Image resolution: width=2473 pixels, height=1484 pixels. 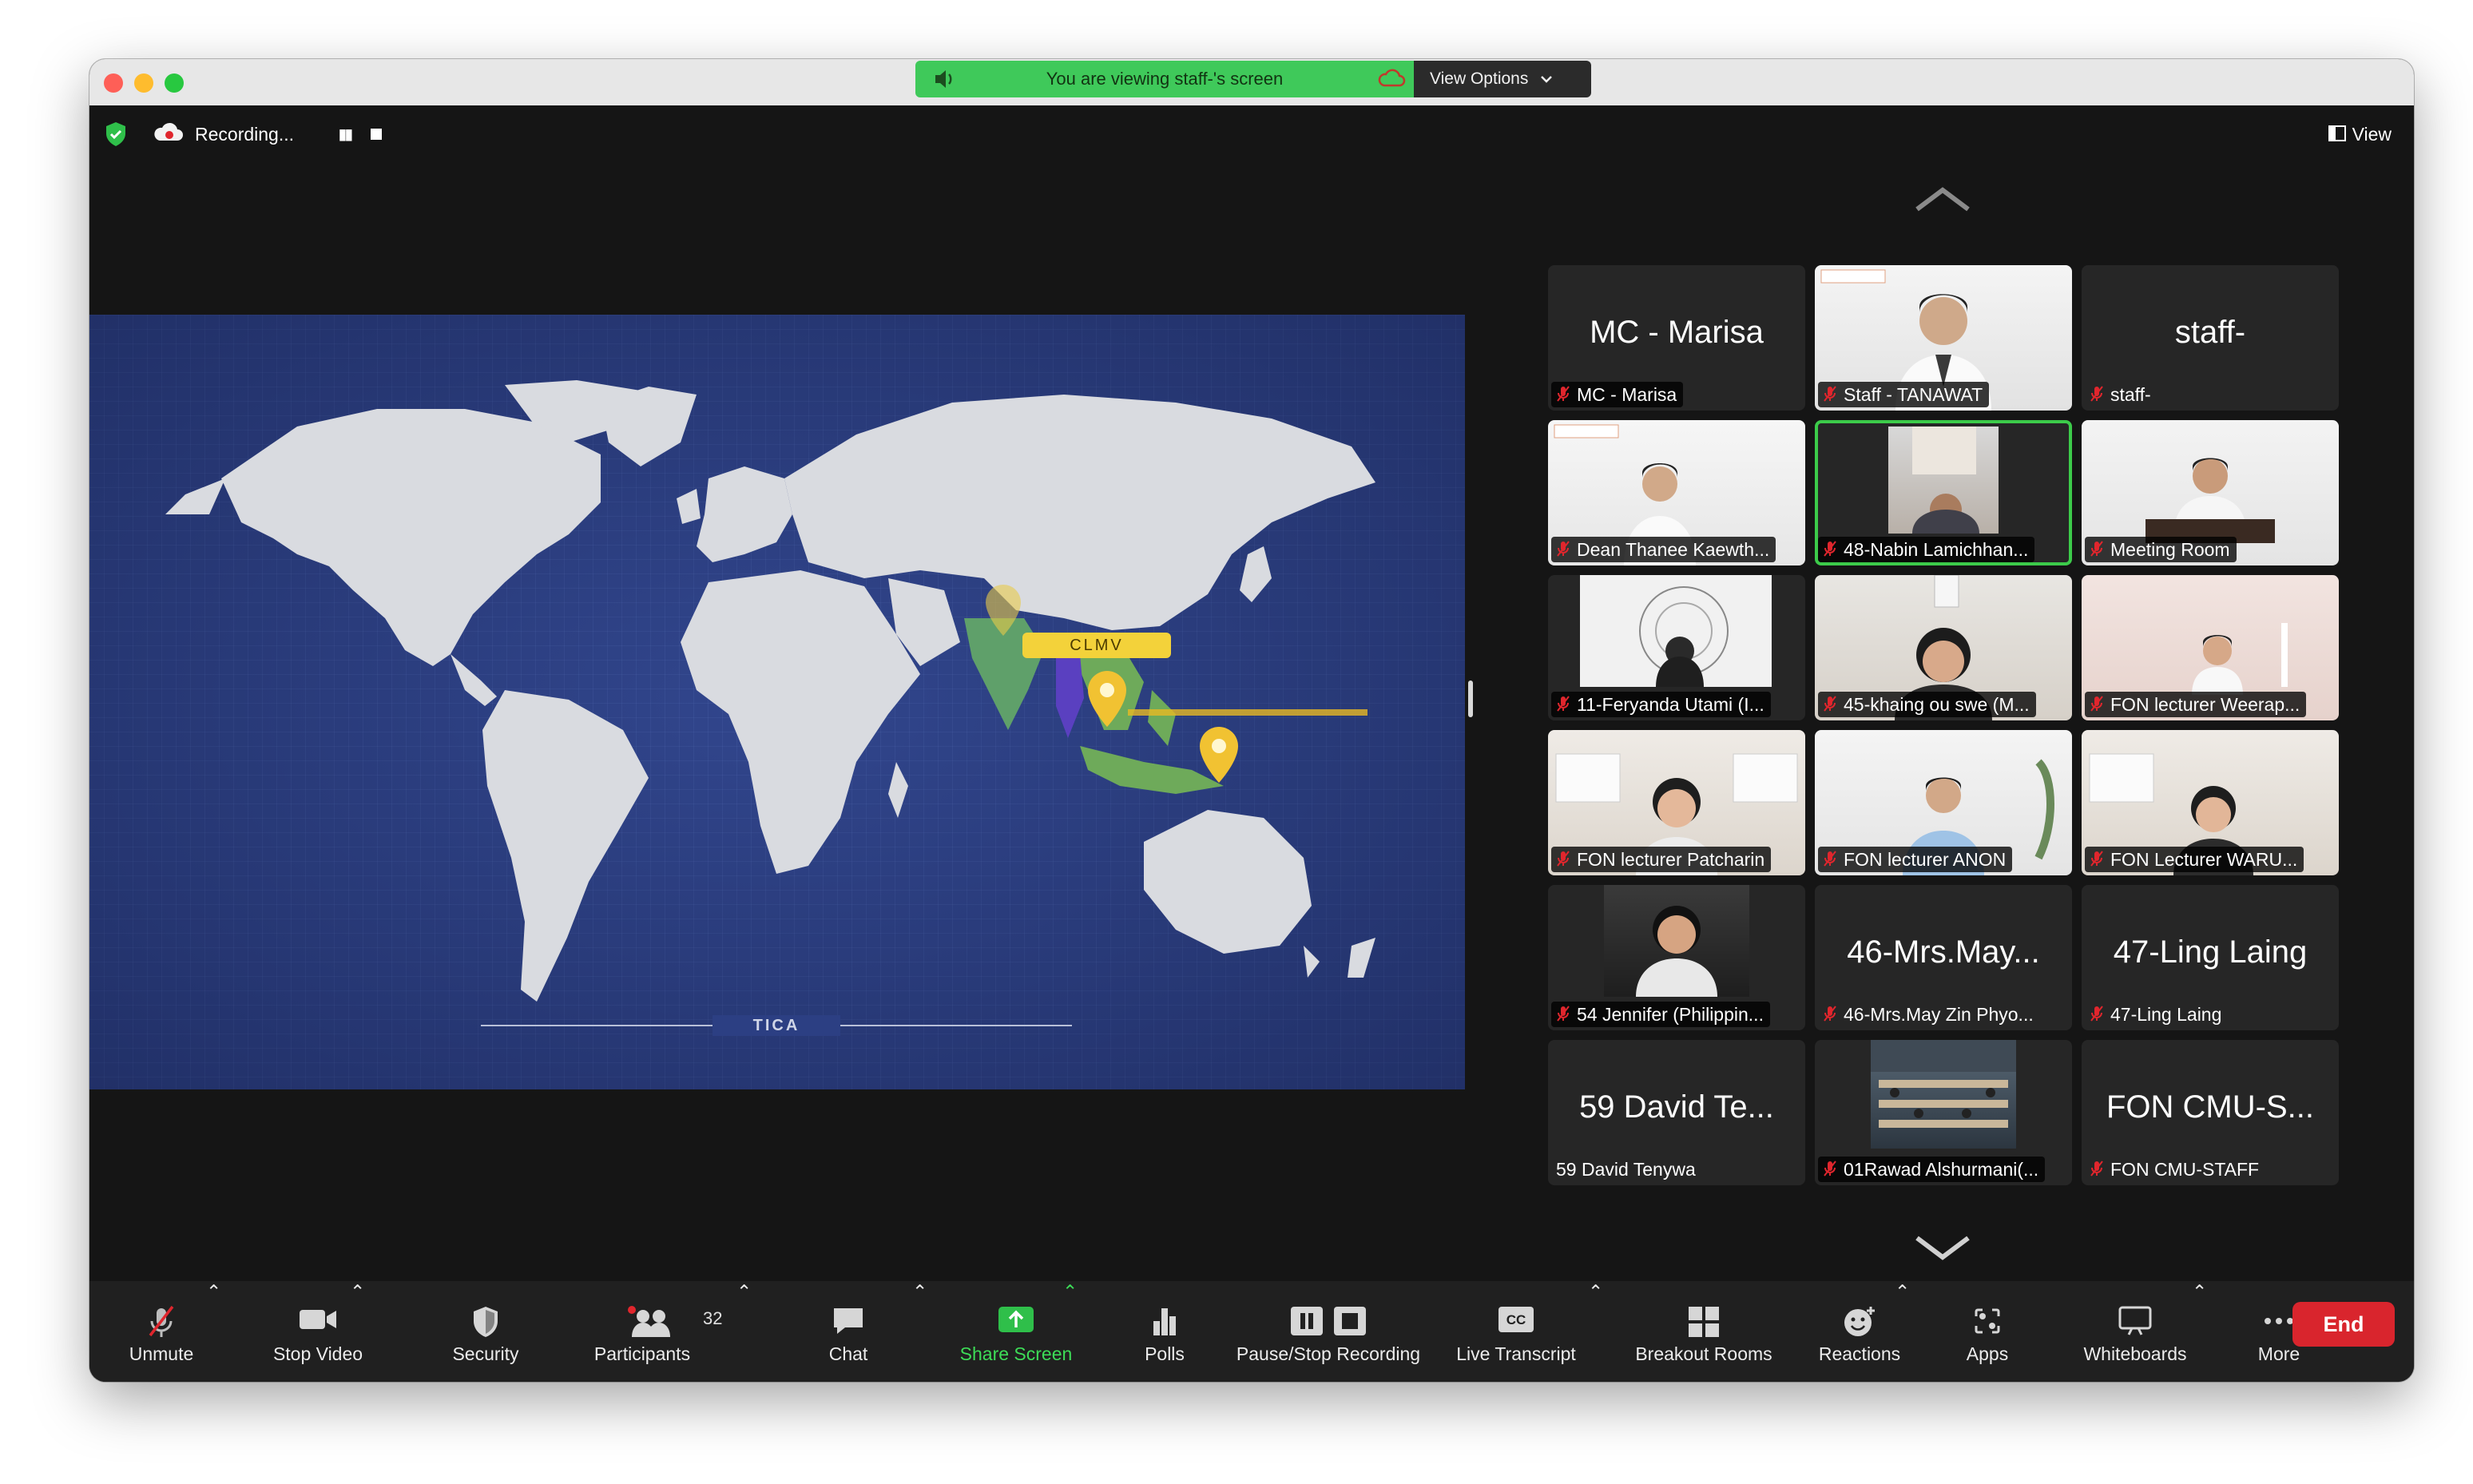 I want to click on view-layout-icon, so click(x=2337, y=135).